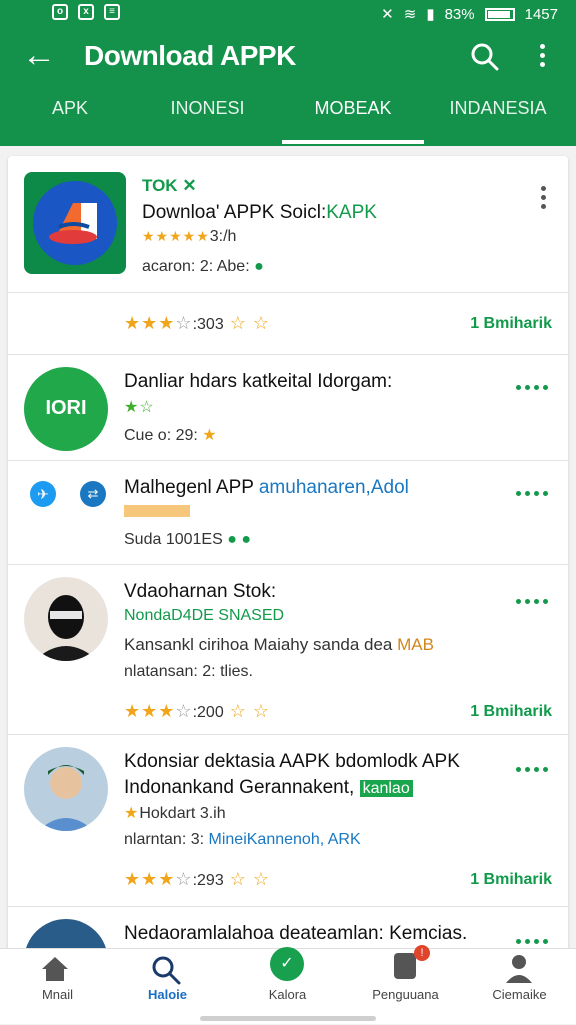 This screenshot has height=1025, width=576. I want to click on item-meta: Suda 1001ES ● ●, so click(187, 539).